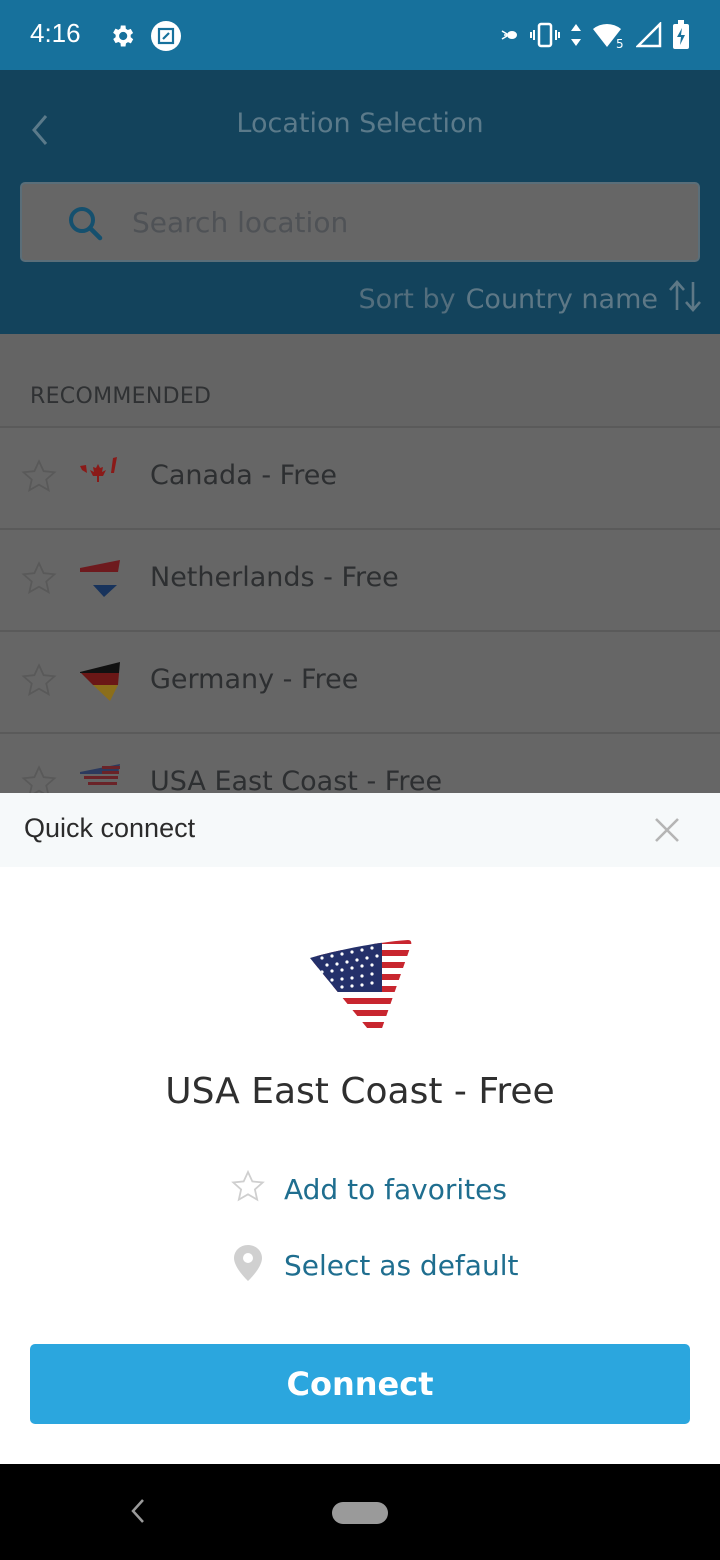 The width and height of the screenshot is (720, 1560). I want to click on battery-charging-icon, so click(681, 37).